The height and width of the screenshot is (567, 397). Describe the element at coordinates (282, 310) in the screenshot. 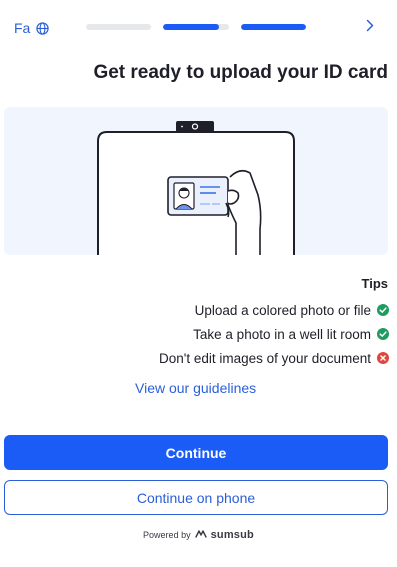

I see `tip-text: Upload a colored photo or file` at that location.